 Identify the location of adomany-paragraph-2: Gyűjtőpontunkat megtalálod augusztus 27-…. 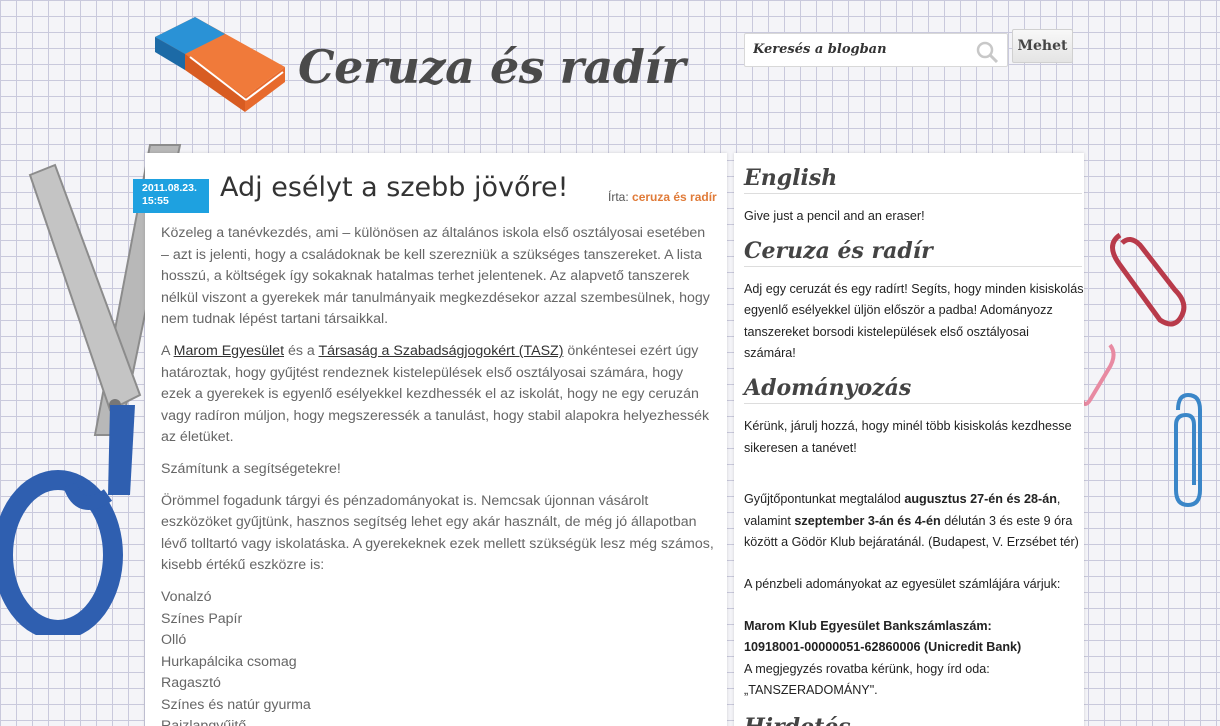
(914, 521).